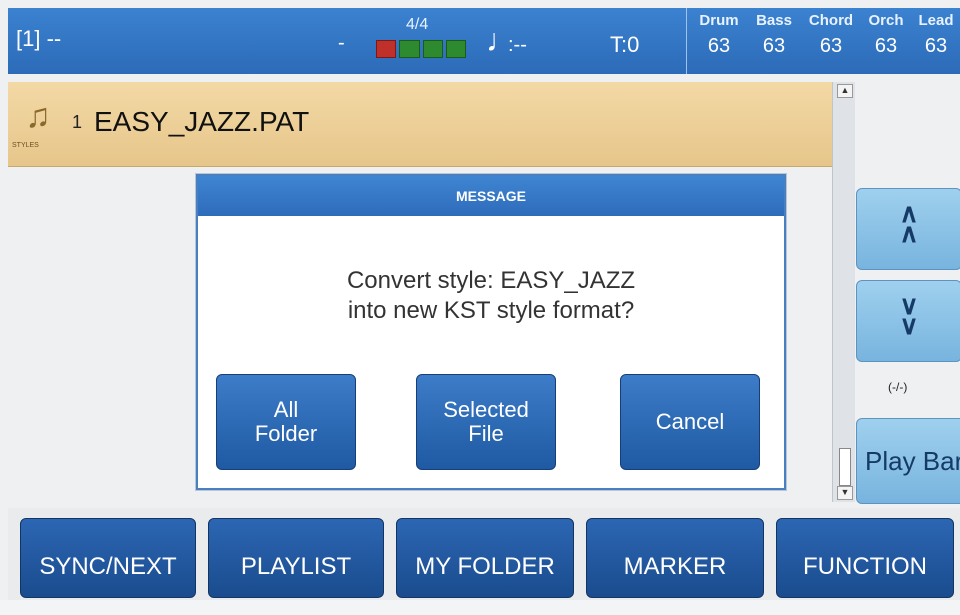 This screenshot has height=615, width=960. I want to click on play-bar-button: Play Bar, so click(908, 461).